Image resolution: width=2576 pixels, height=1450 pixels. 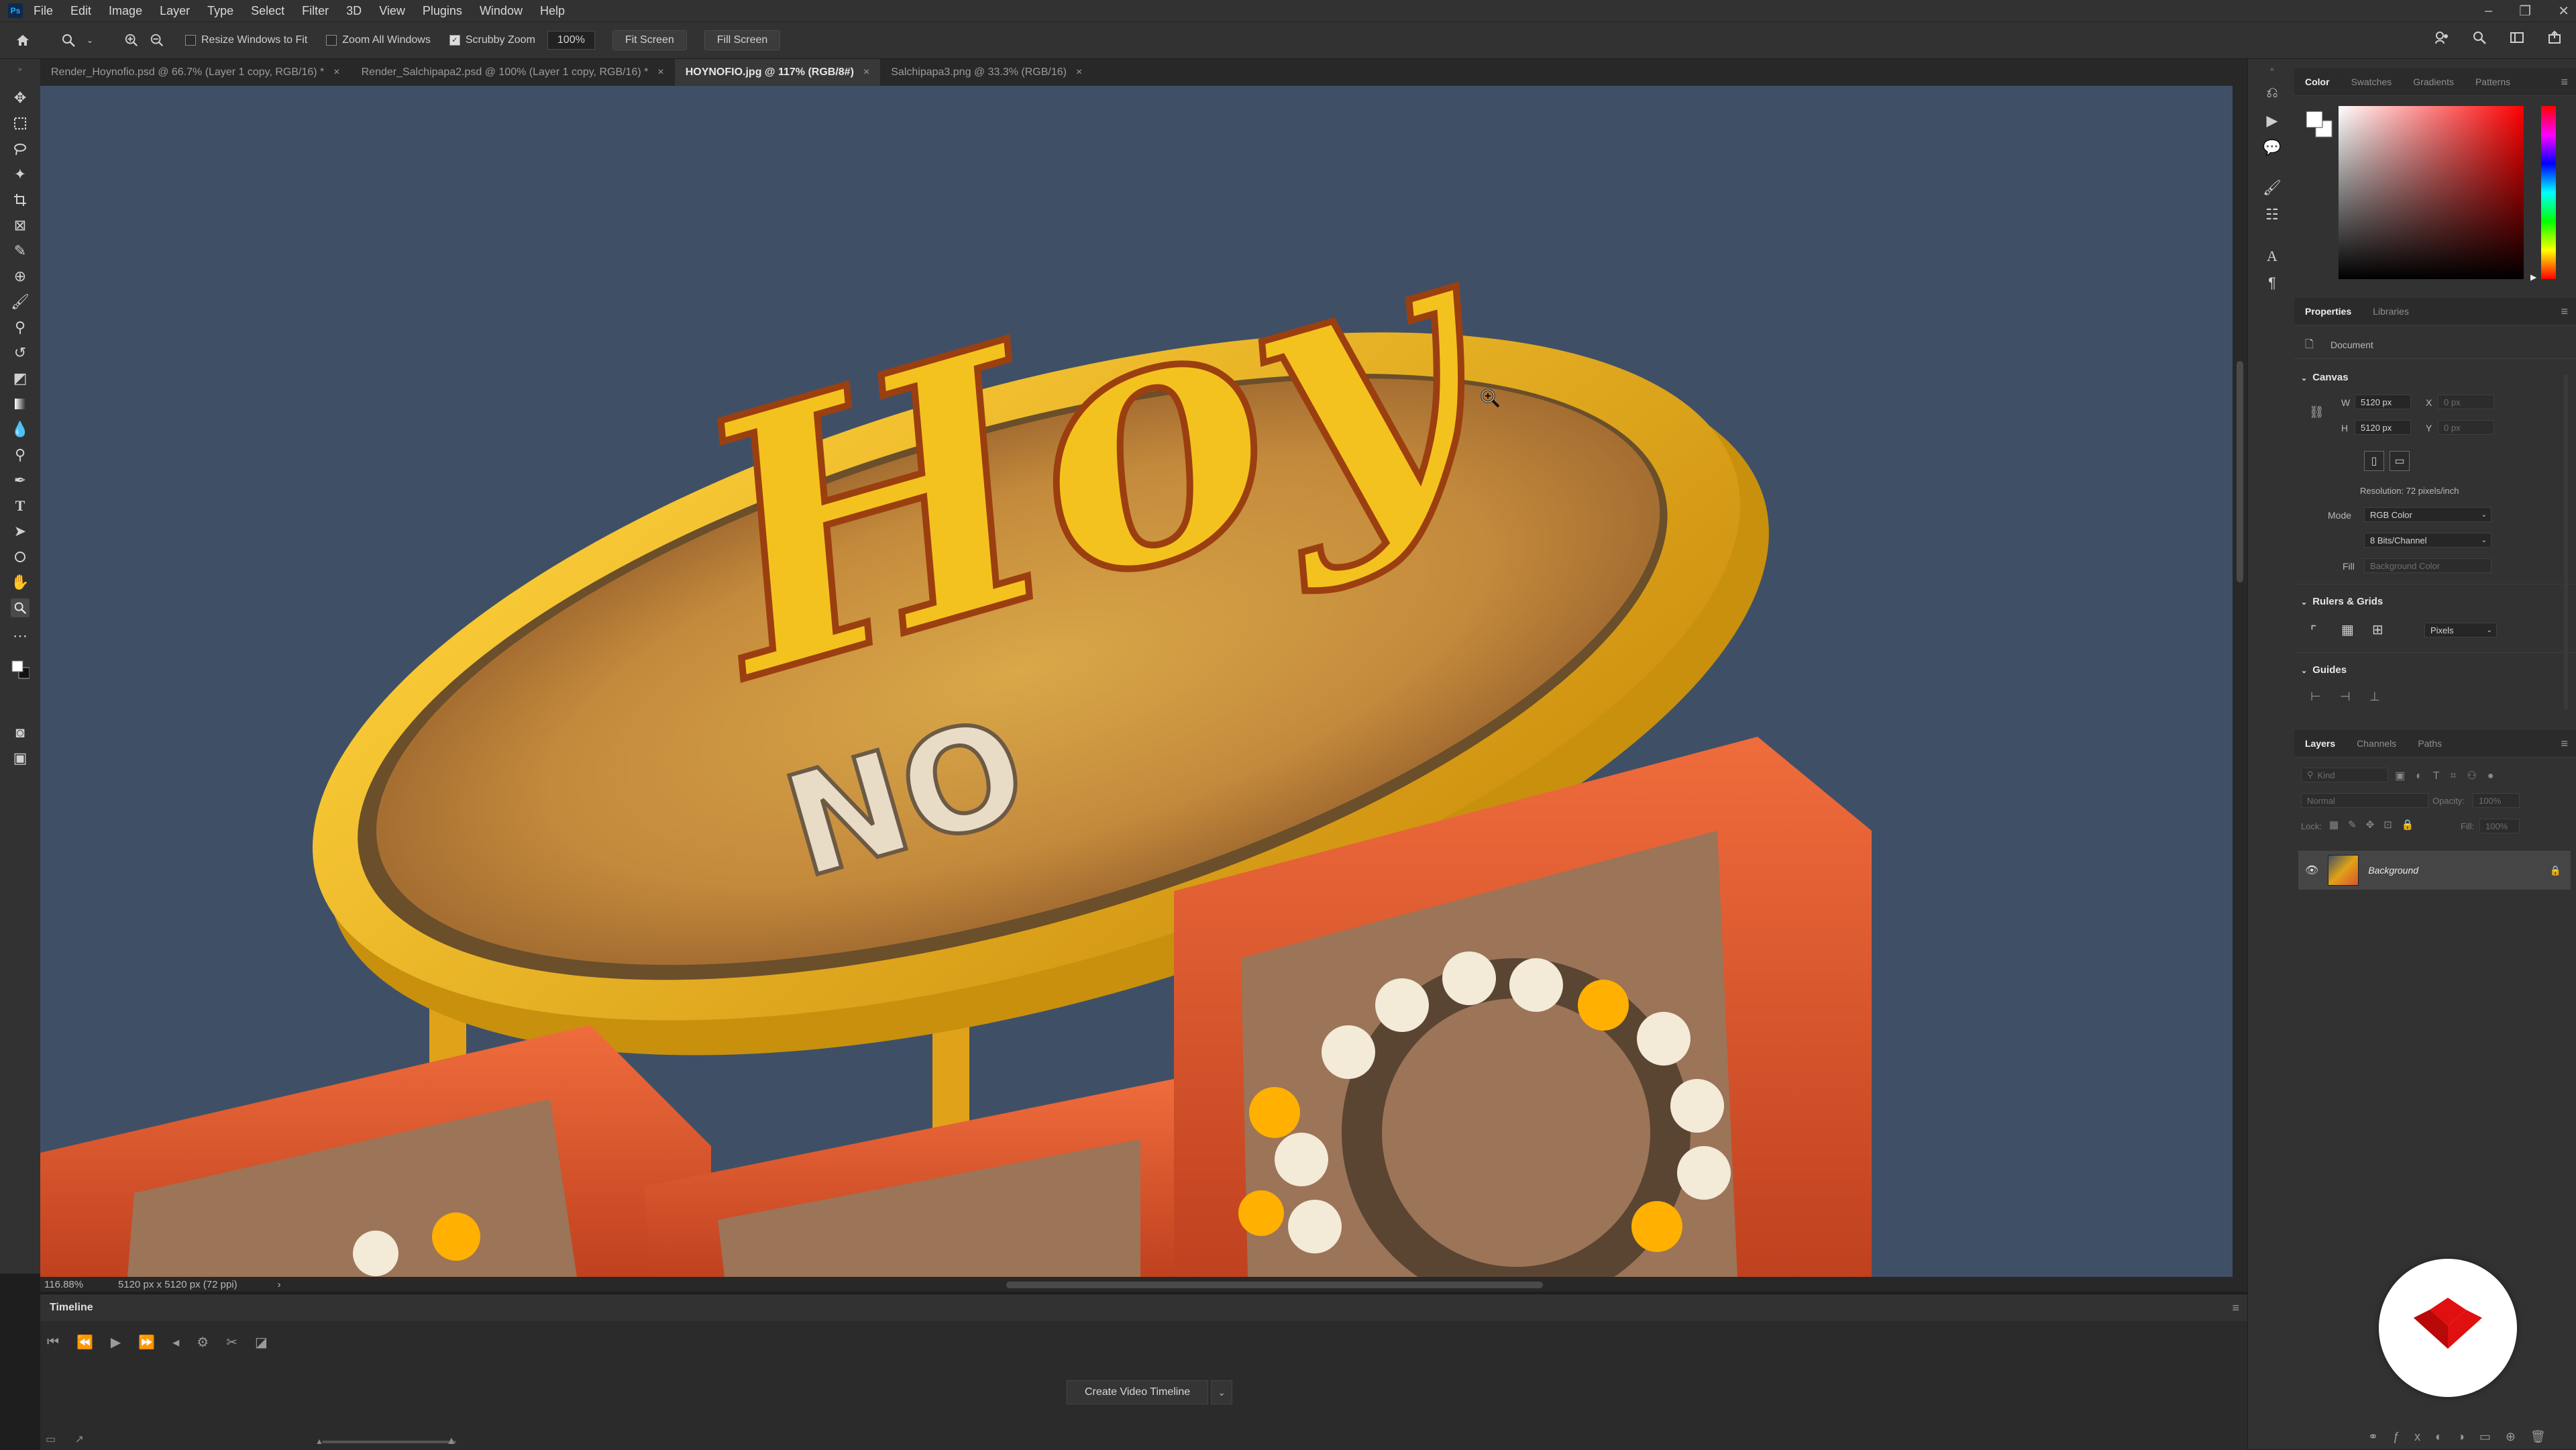 What do you see at coordinates (2315, 697) in the screenshot?
I see `guide-horizontal-icon: ⊢` at bounding box center [2315, 697].